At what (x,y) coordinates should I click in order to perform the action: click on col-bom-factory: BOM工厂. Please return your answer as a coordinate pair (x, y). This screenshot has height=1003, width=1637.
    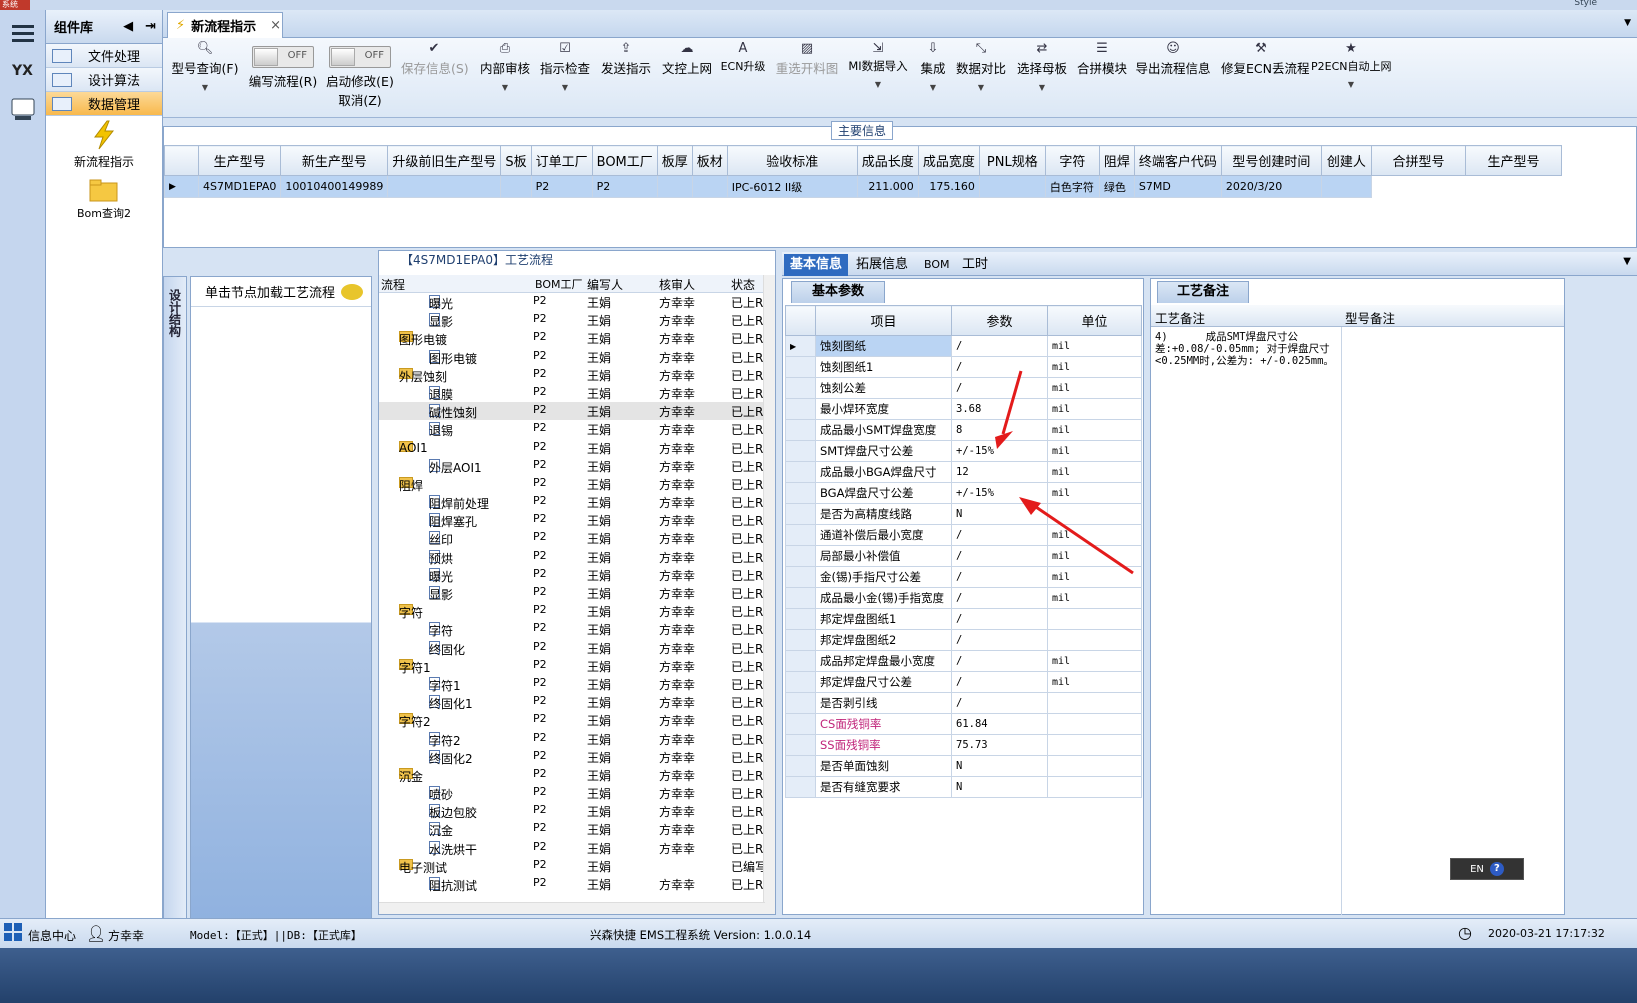
    Looking at the image, I should click on (559, 284).